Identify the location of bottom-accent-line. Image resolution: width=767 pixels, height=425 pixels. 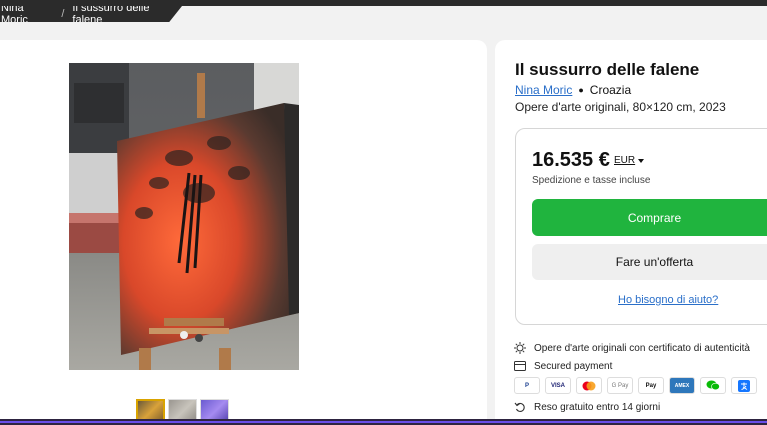
(383, 422).